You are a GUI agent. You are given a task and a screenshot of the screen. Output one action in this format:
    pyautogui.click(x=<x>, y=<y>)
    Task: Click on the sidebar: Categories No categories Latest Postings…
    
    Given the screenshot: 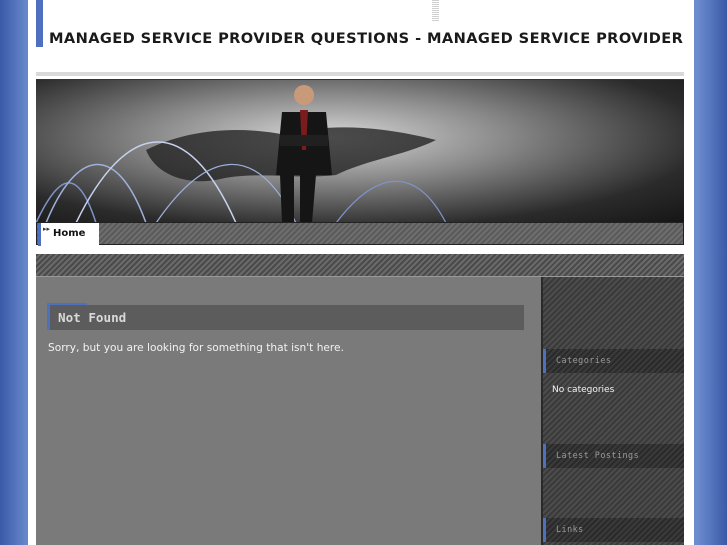 What is the action you would take?
    pyautogui.click(x=612, y=411)
    